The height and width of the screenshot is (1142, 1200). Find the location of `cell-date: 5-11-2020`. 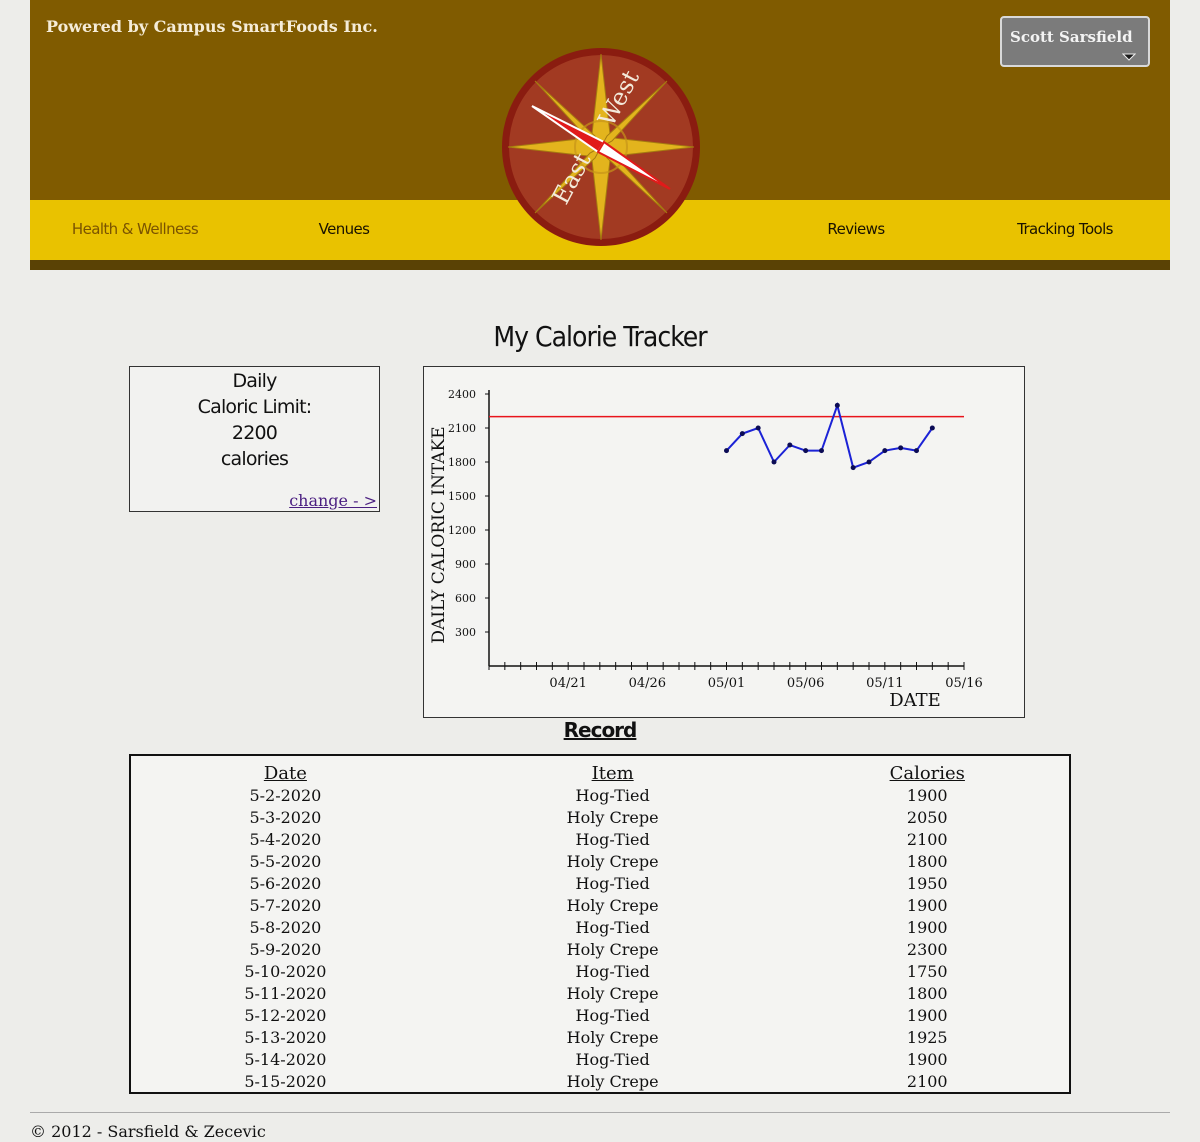

cell-date: 5-11-2020 is located at coordinates (285, 993).